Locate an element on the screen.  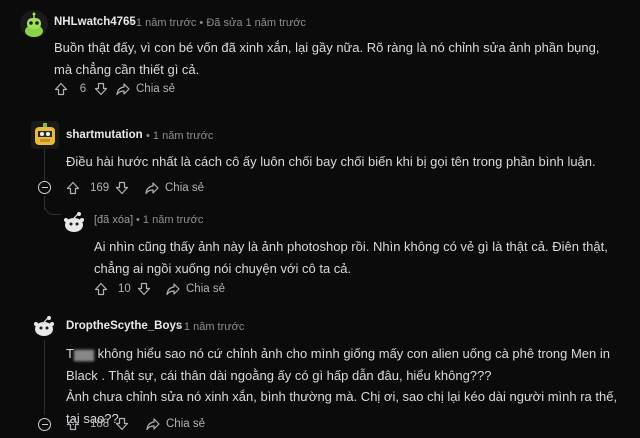
vote-count: 6 is located at coordinates (83, 89).